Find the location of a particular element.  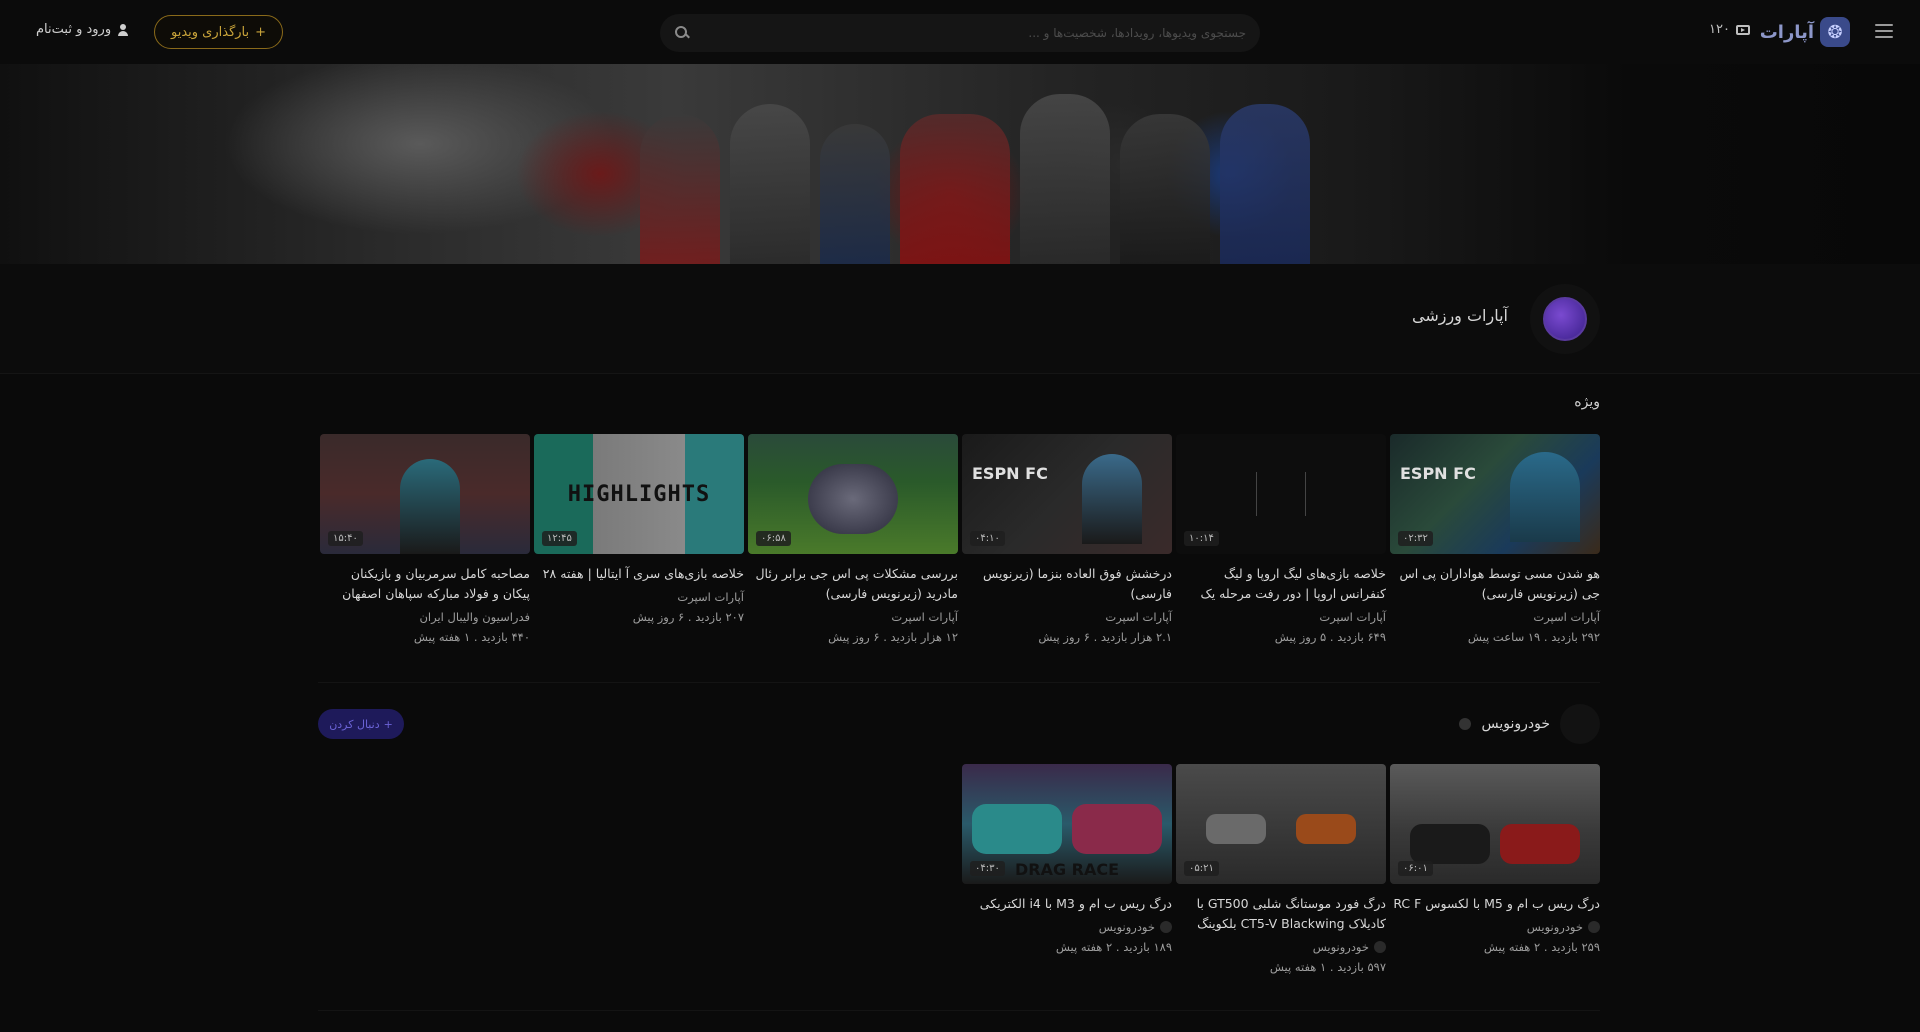

aparat-logo: ❂ آپارات is located at coordinates (1805, 32).